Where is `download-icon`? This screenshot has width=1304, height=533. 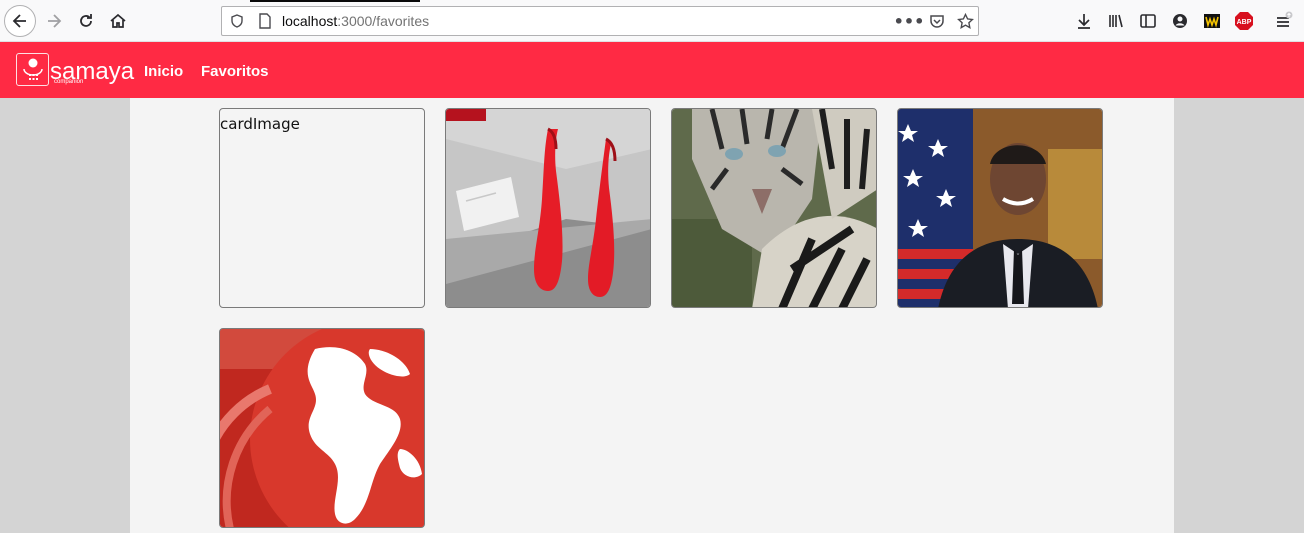
download-icon is located at coordinates (1084, 21).